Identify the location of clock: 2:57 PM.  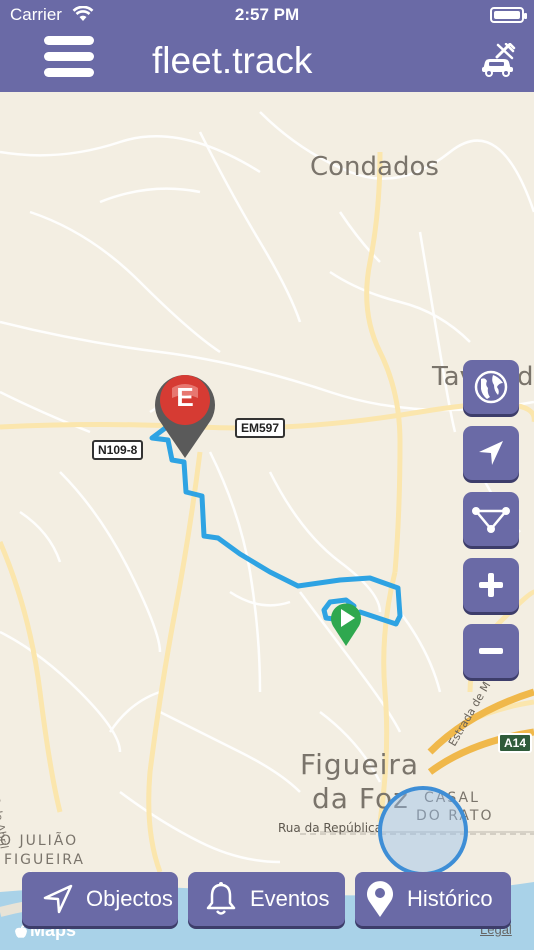
(267, 14).